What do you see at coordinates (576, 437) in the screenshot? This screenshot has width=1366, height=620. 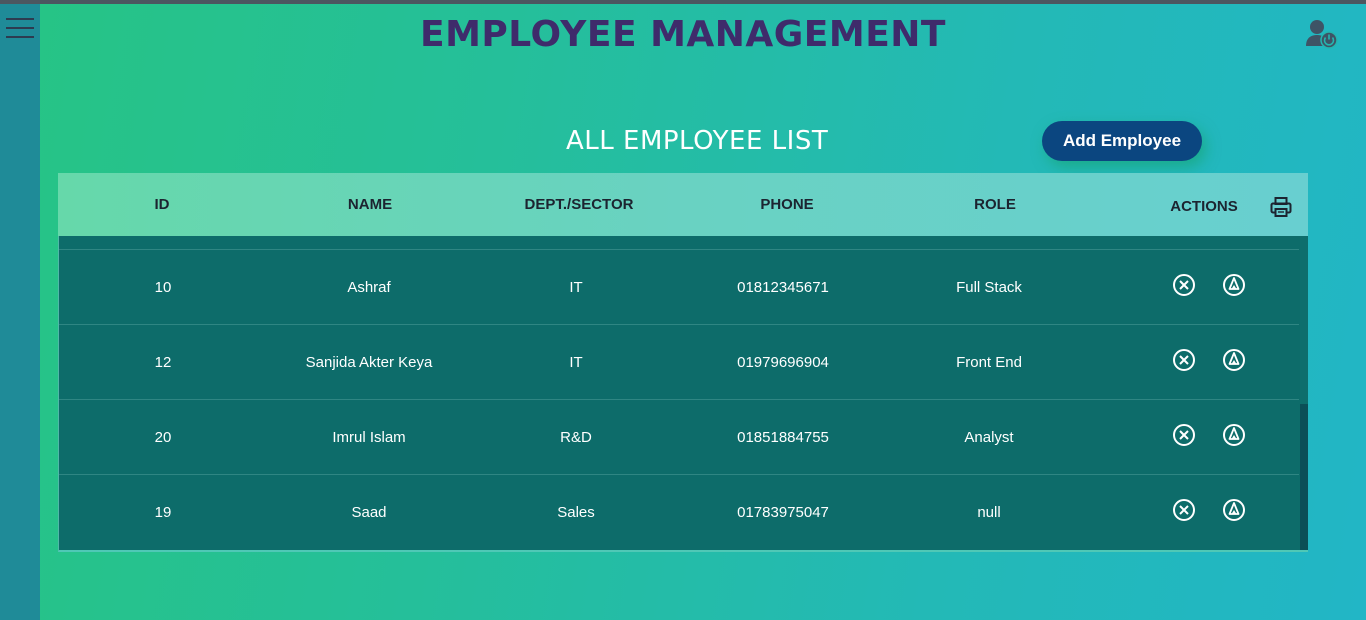 I see `cell-dept: R&D` at bounding box center [576, 437].